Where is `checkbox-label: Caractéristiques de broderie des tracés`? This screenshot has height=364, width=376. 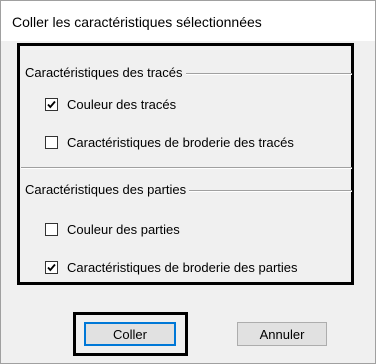 checkbox-label: Caractéristiques de broderie des tracés is located at coordinates (180, 142).